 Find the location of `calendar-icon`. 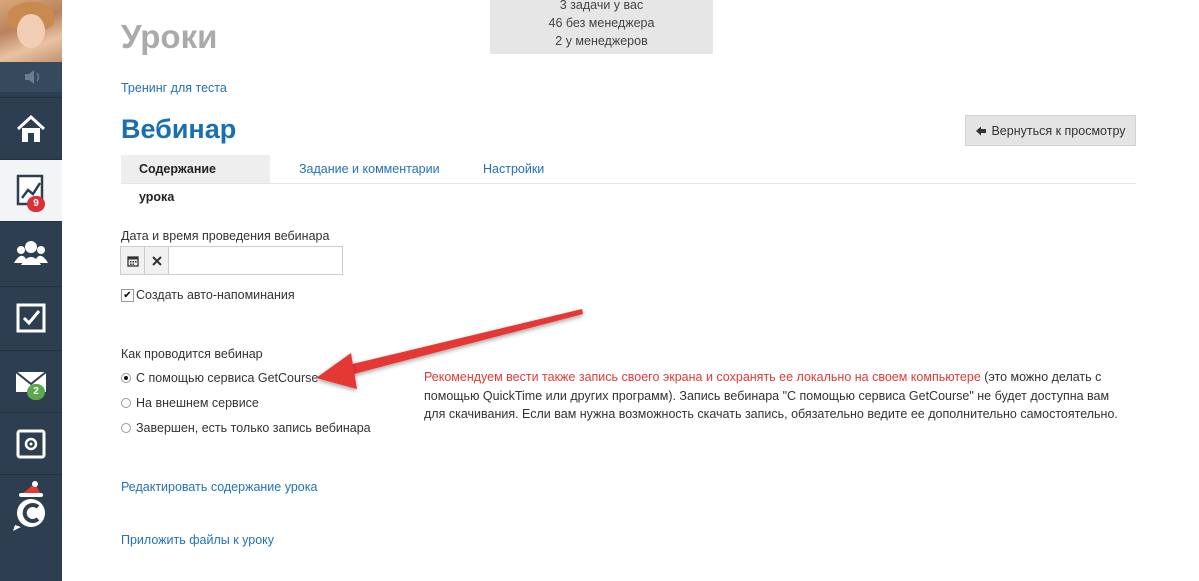

calendar-icon is located at coordinates (132, 261).